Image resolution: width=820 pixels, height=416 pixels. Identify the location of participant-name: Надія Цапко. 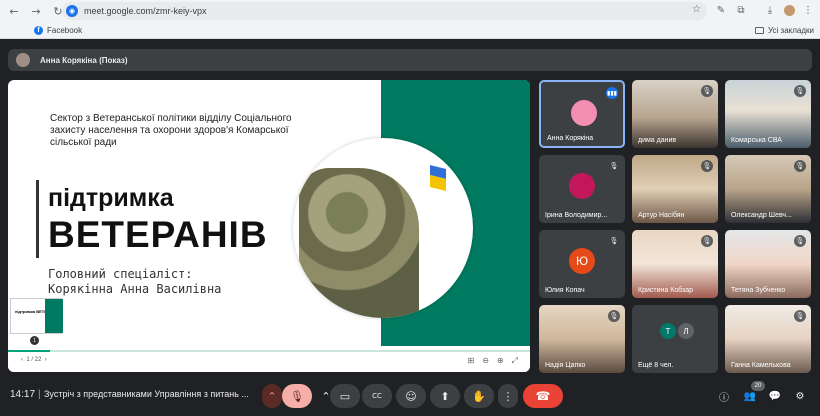
(565, 365).